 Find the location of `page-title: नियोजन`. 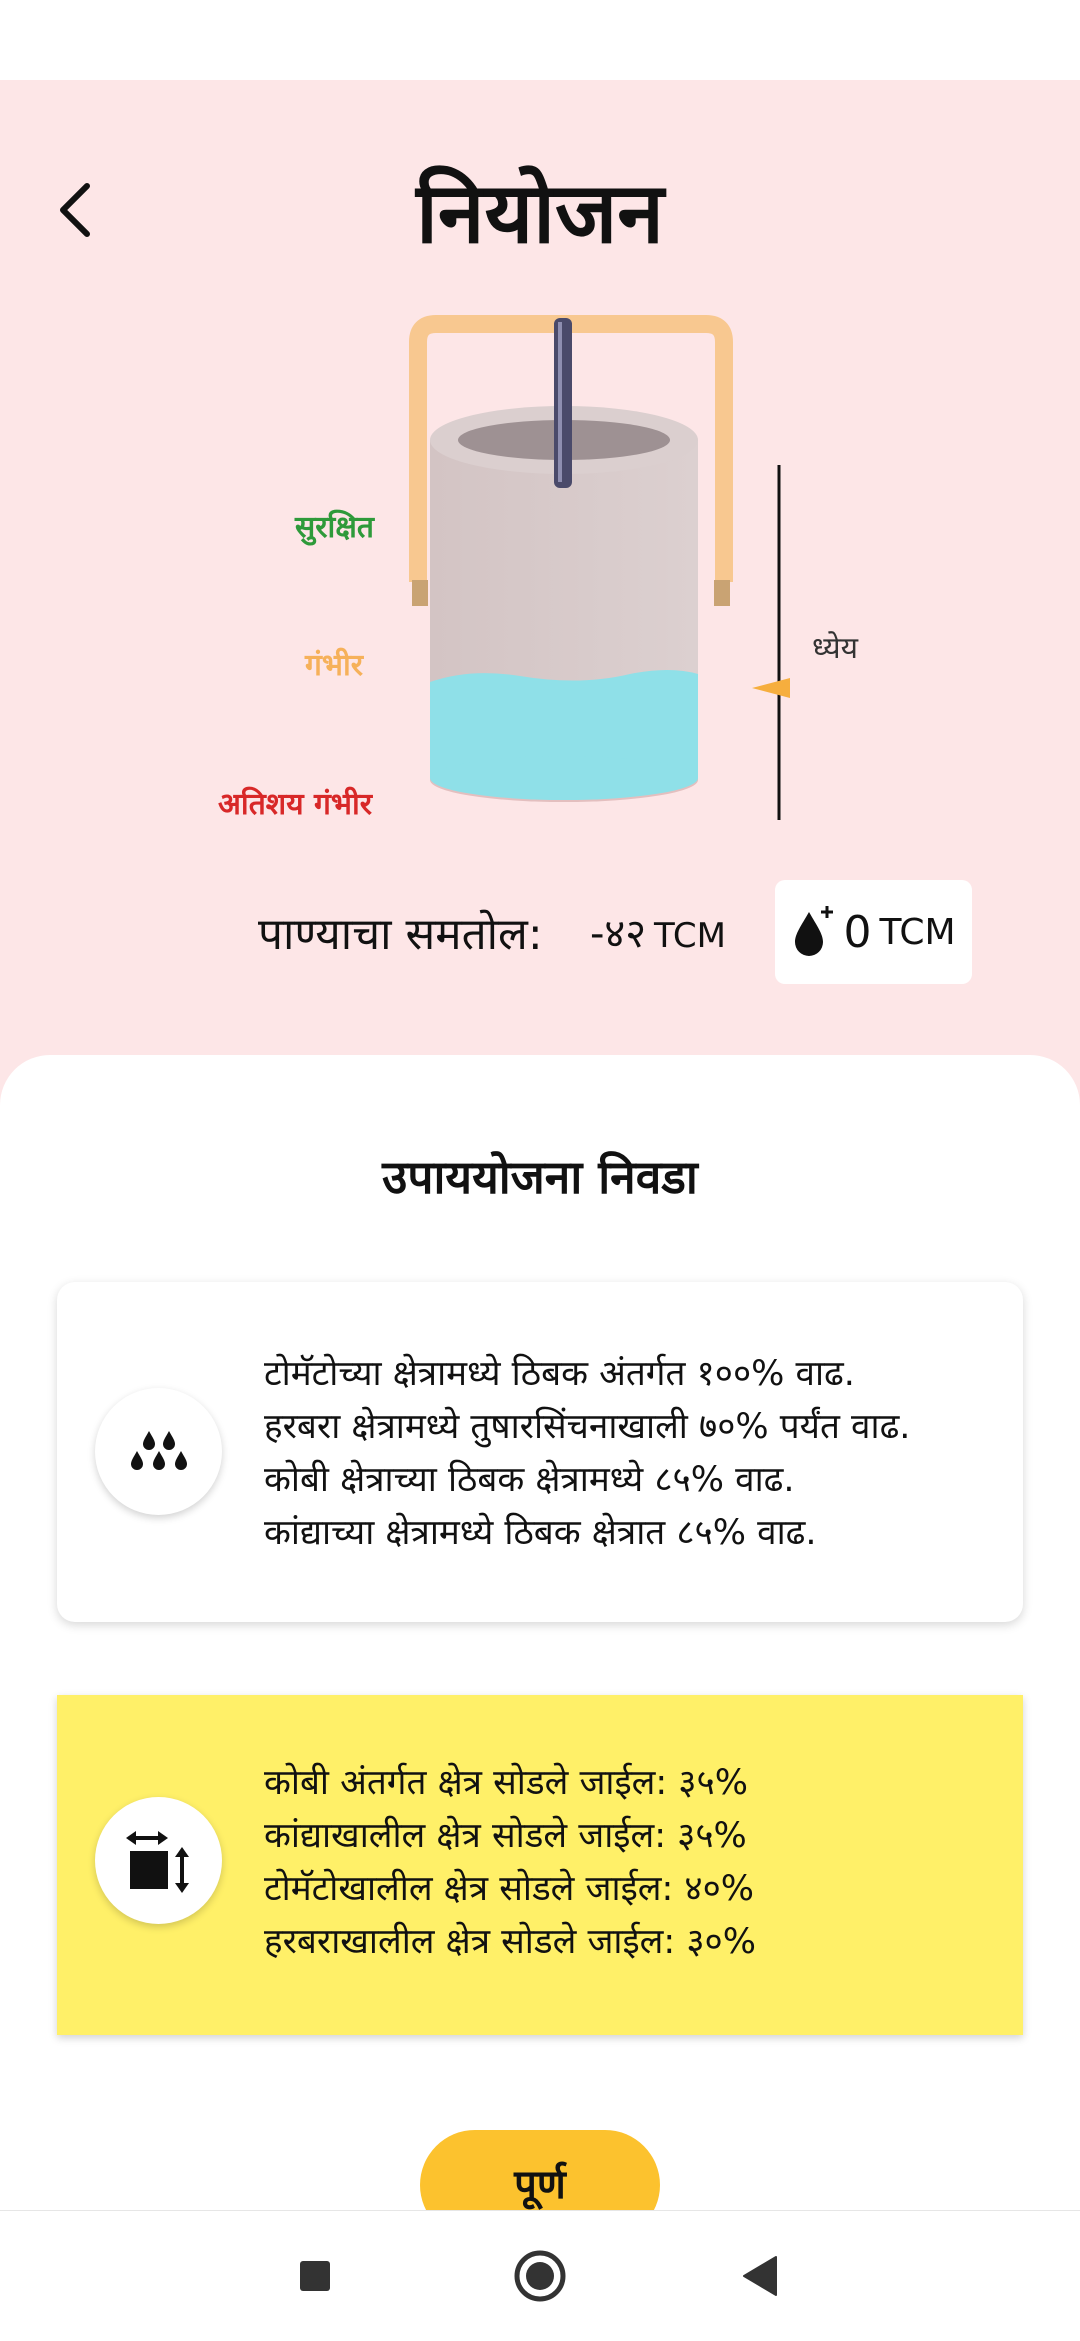

page-title: नियोजन is located at coordinates (540, 213).